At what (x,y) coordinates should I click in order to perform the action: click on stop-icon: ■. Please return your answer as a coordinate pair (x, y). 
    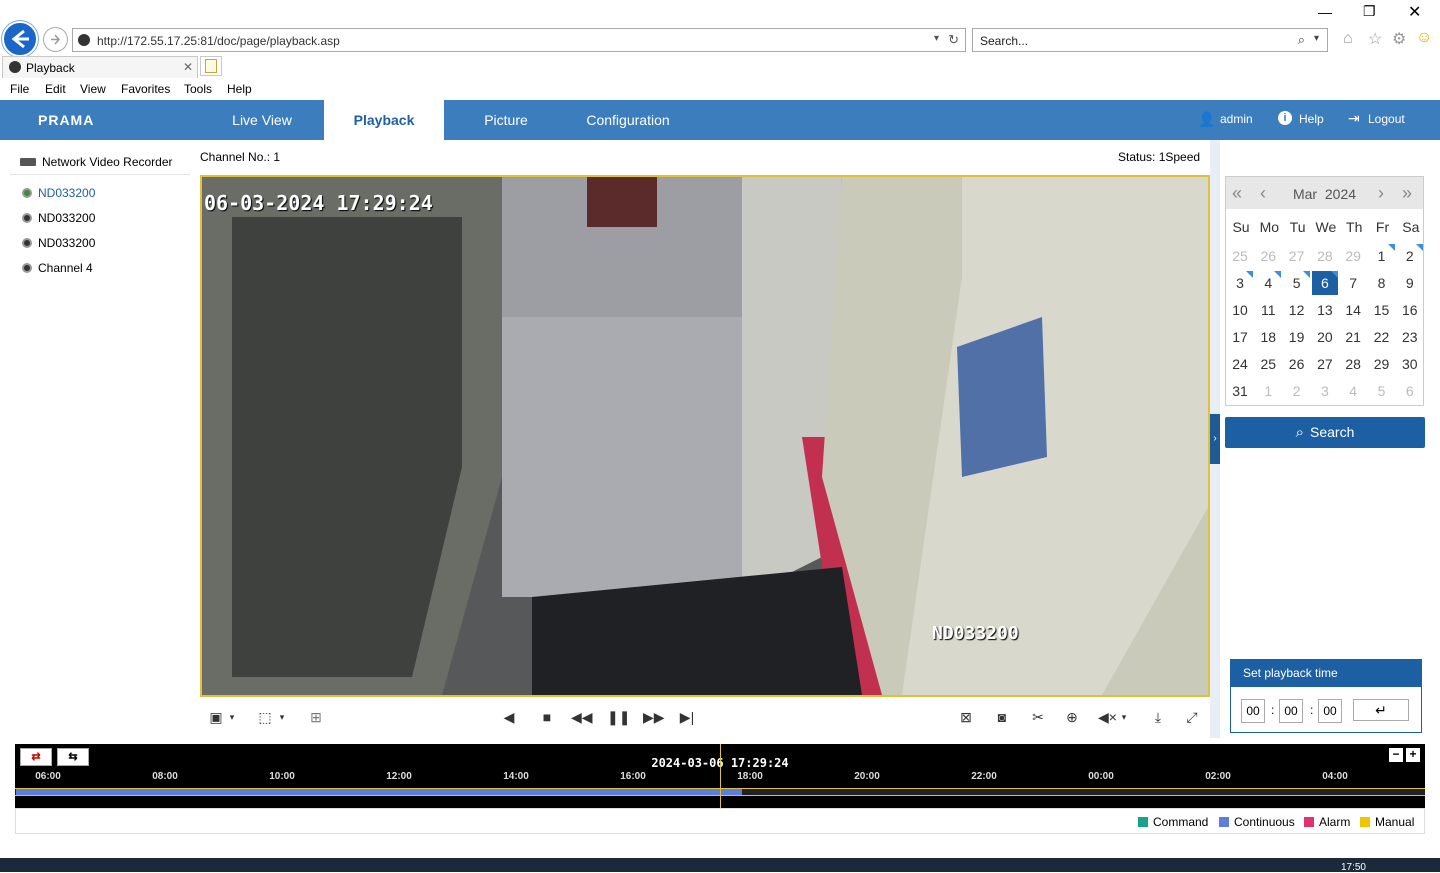
    Looking at the image, I should click on (547, 717).